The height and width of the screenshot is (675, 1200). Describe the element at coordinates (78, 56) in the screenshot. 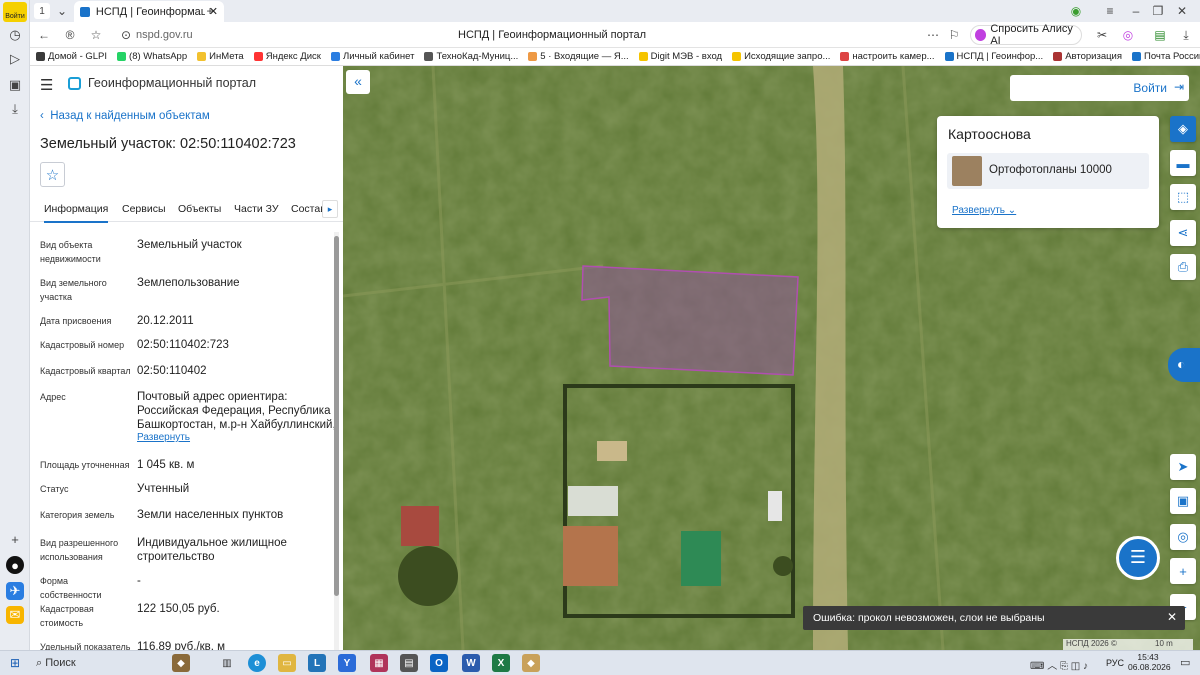

I see `bookmark-label: Домой - GLPI` at that location.